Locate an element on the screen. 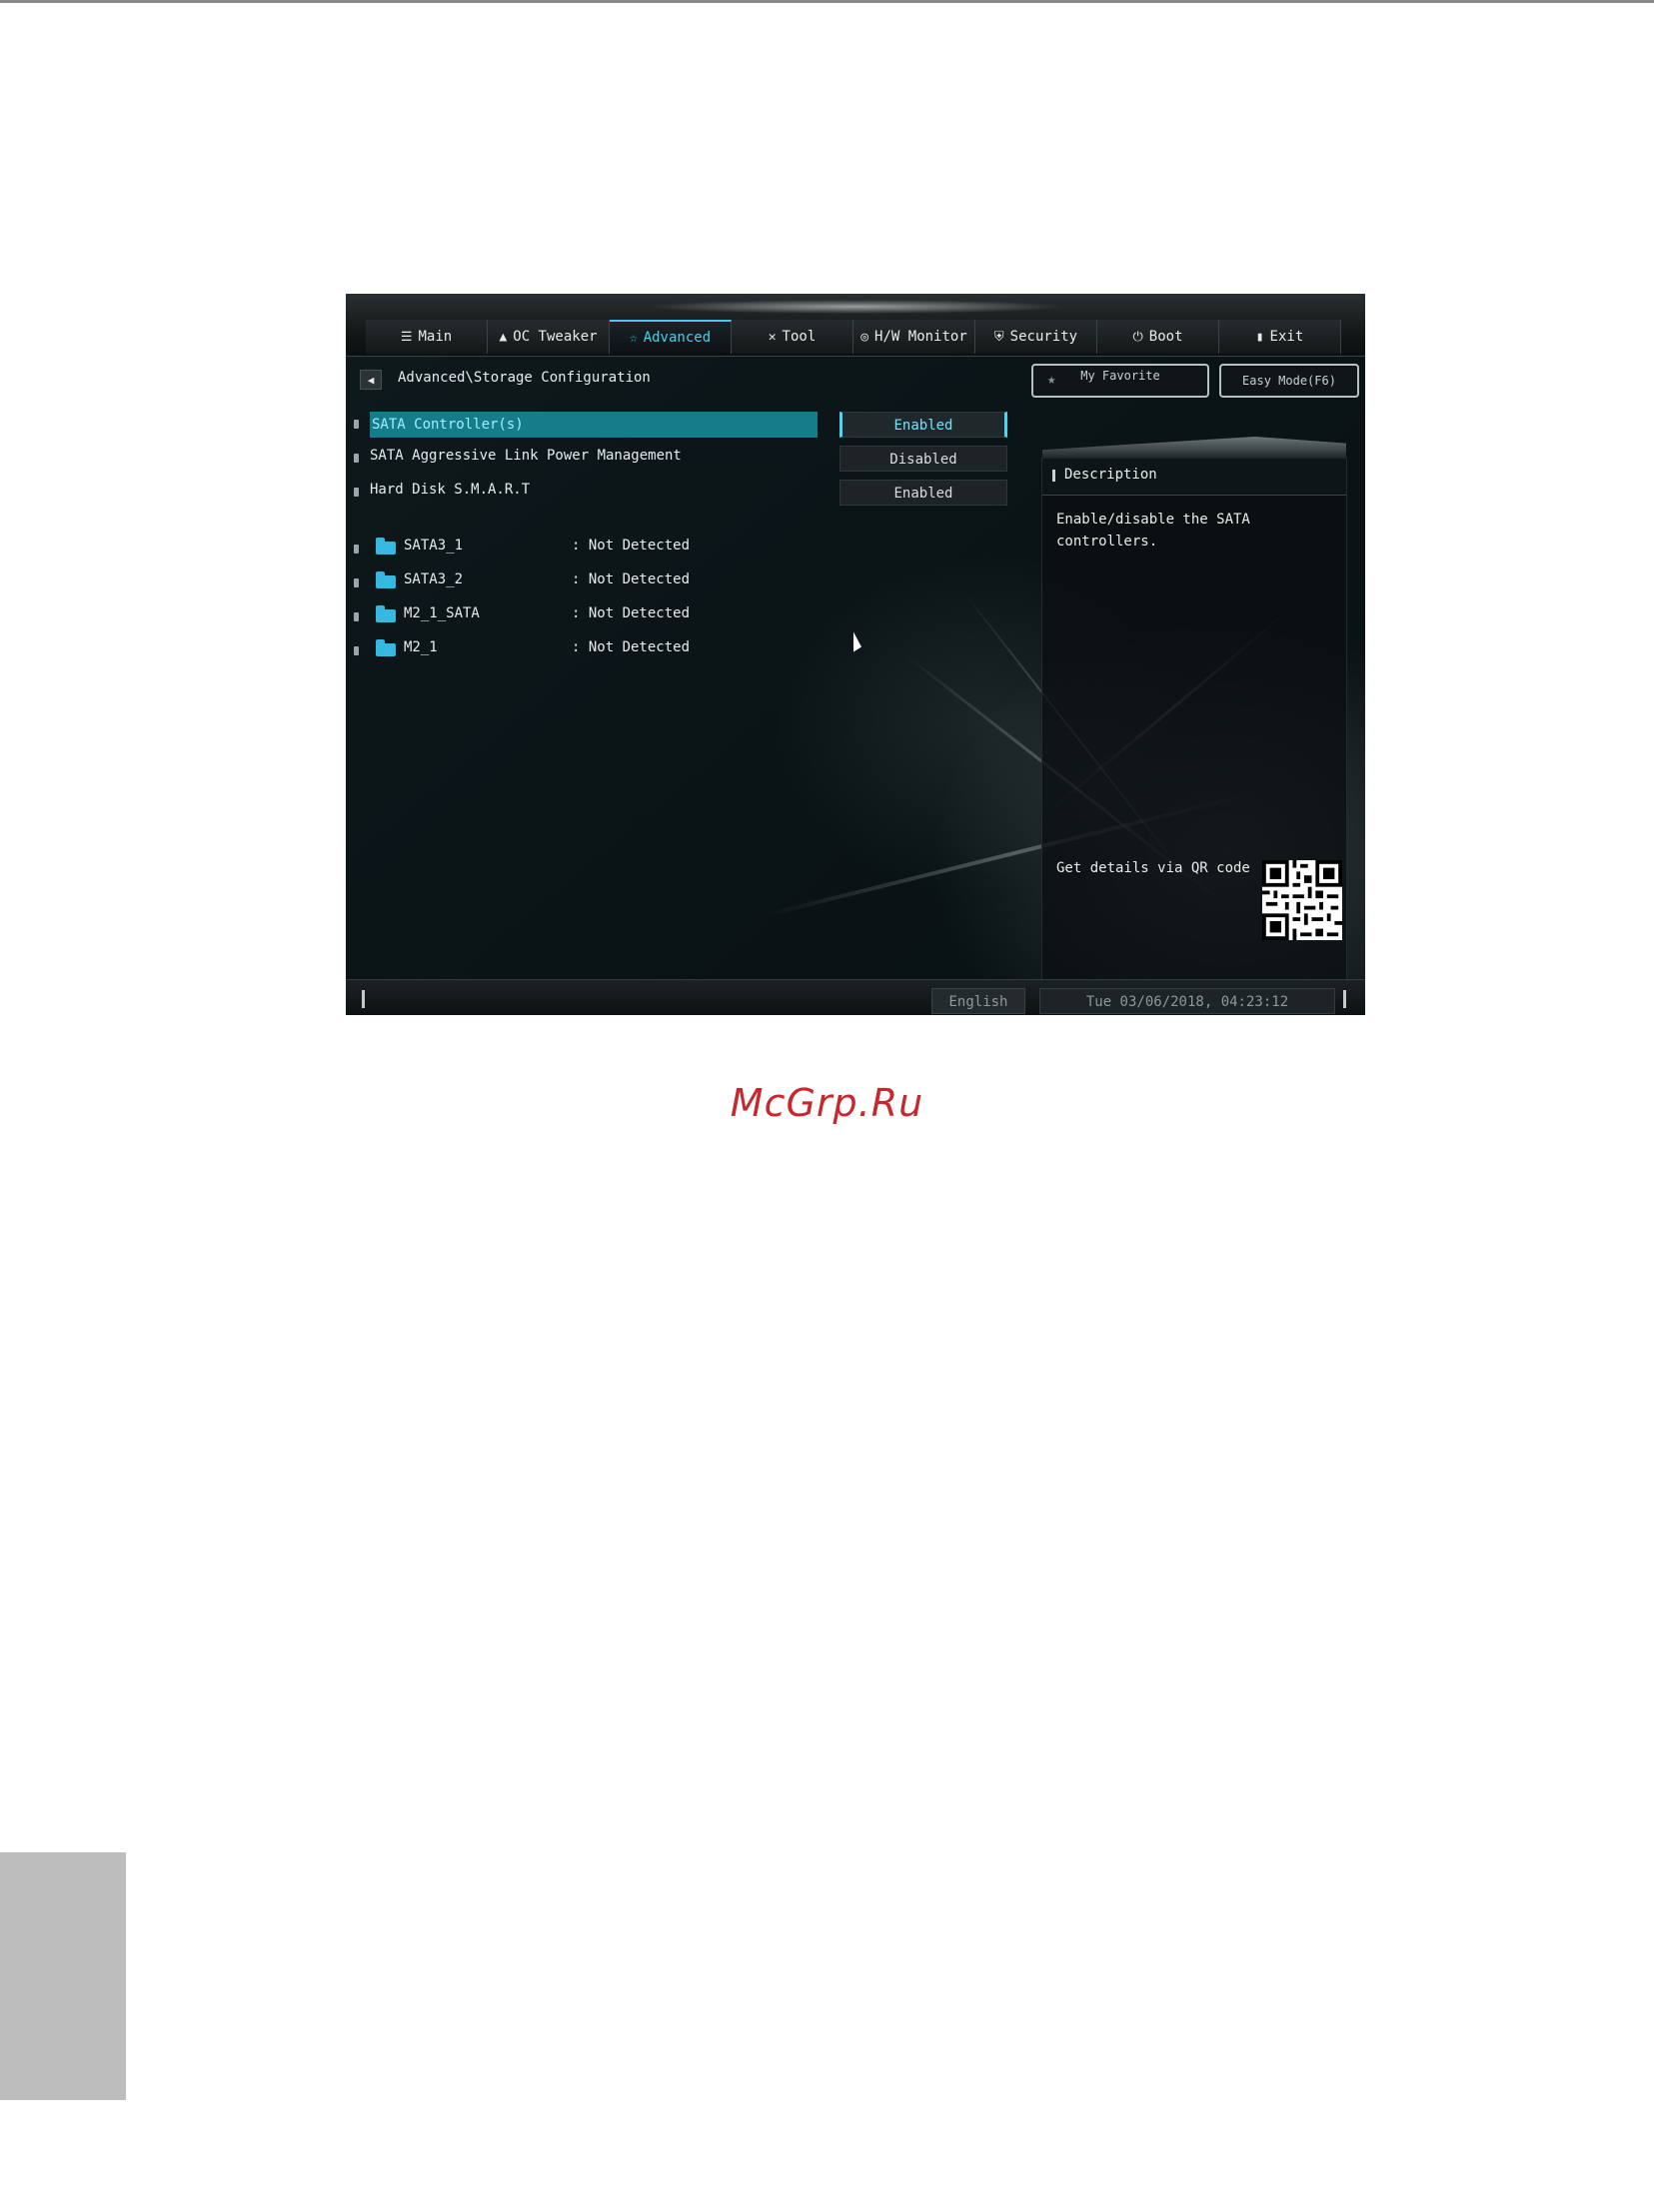 The height and width of the screenshot is (2212, 1654). tab-label: Tool is located at coordinates (799, 337).